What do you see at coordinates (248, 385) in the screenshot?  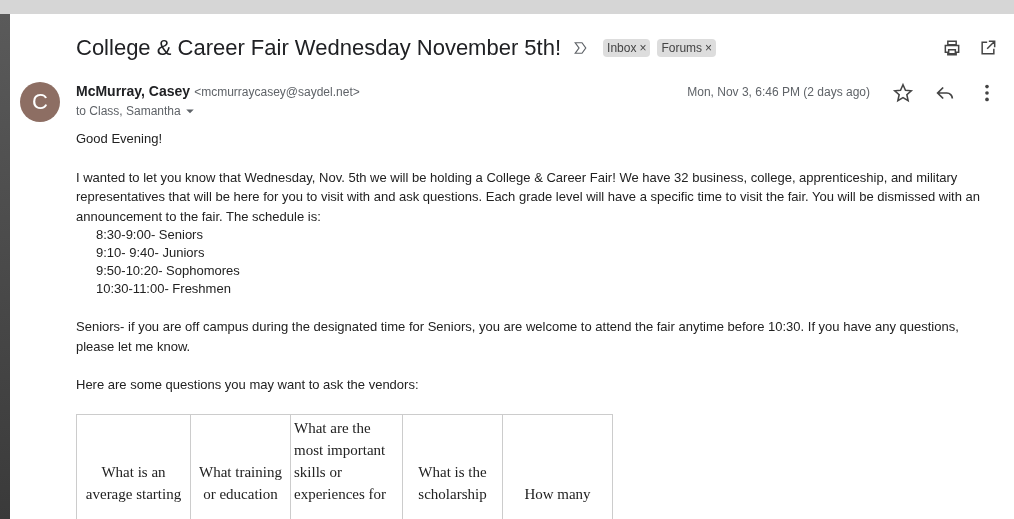 I see `paragraph: Here are some questions you may want to ask the vendors:` at bounding box center [248, 385].